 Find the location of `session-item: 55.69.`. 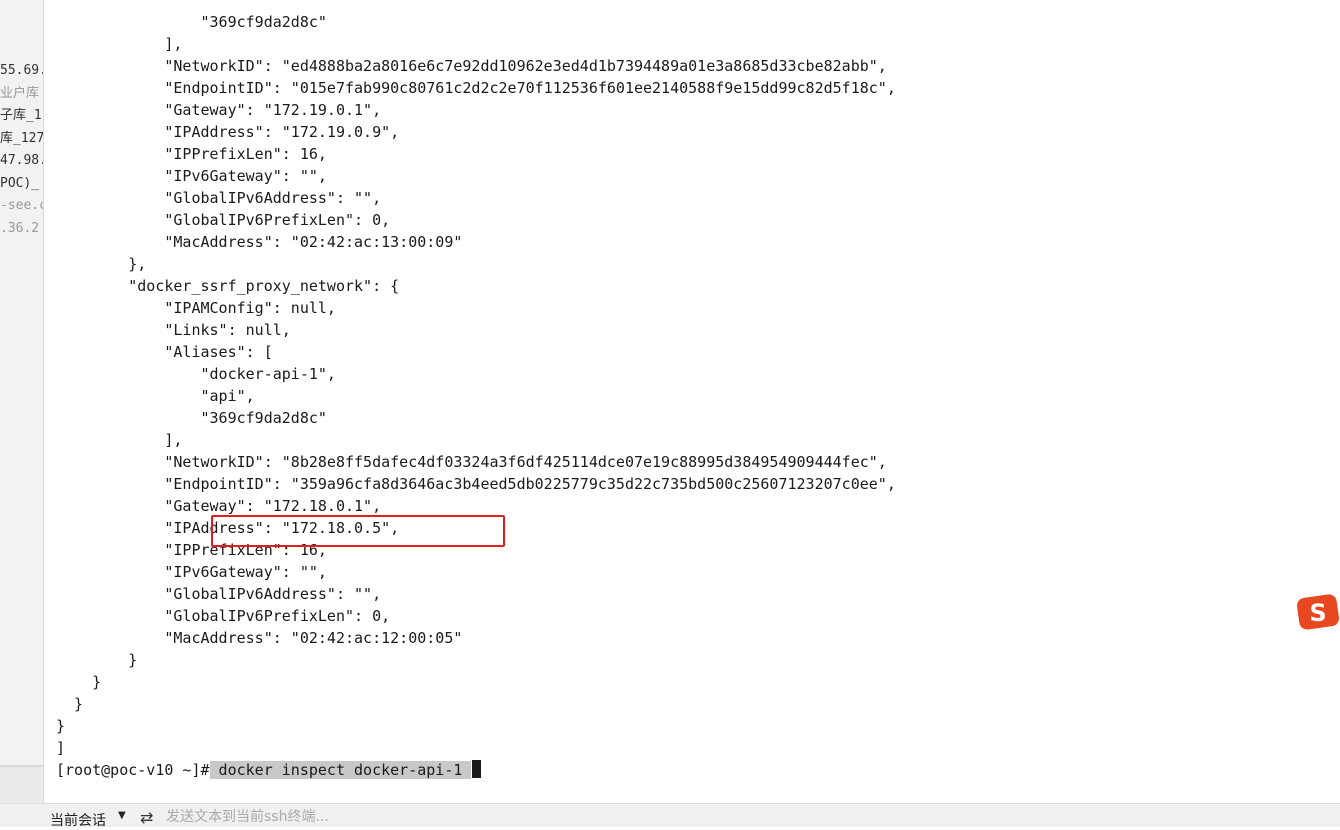

session-item: 55.69. is located at coordinates (21, 71).